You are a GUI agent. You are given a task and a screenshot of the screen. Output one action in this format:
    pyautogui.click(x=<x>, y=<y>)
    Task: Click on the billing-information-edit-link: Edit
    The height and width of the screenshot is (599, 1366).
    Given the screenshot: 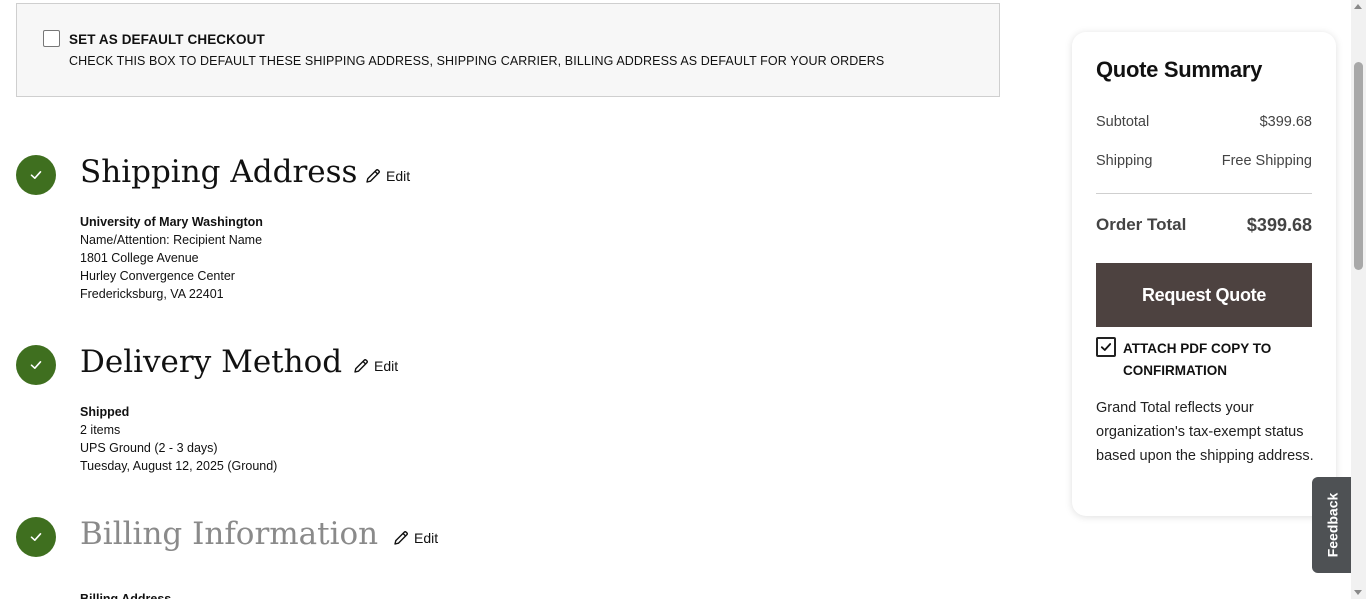 What is the action you would take?
    pyautogui.click(x=415, y=538)
    